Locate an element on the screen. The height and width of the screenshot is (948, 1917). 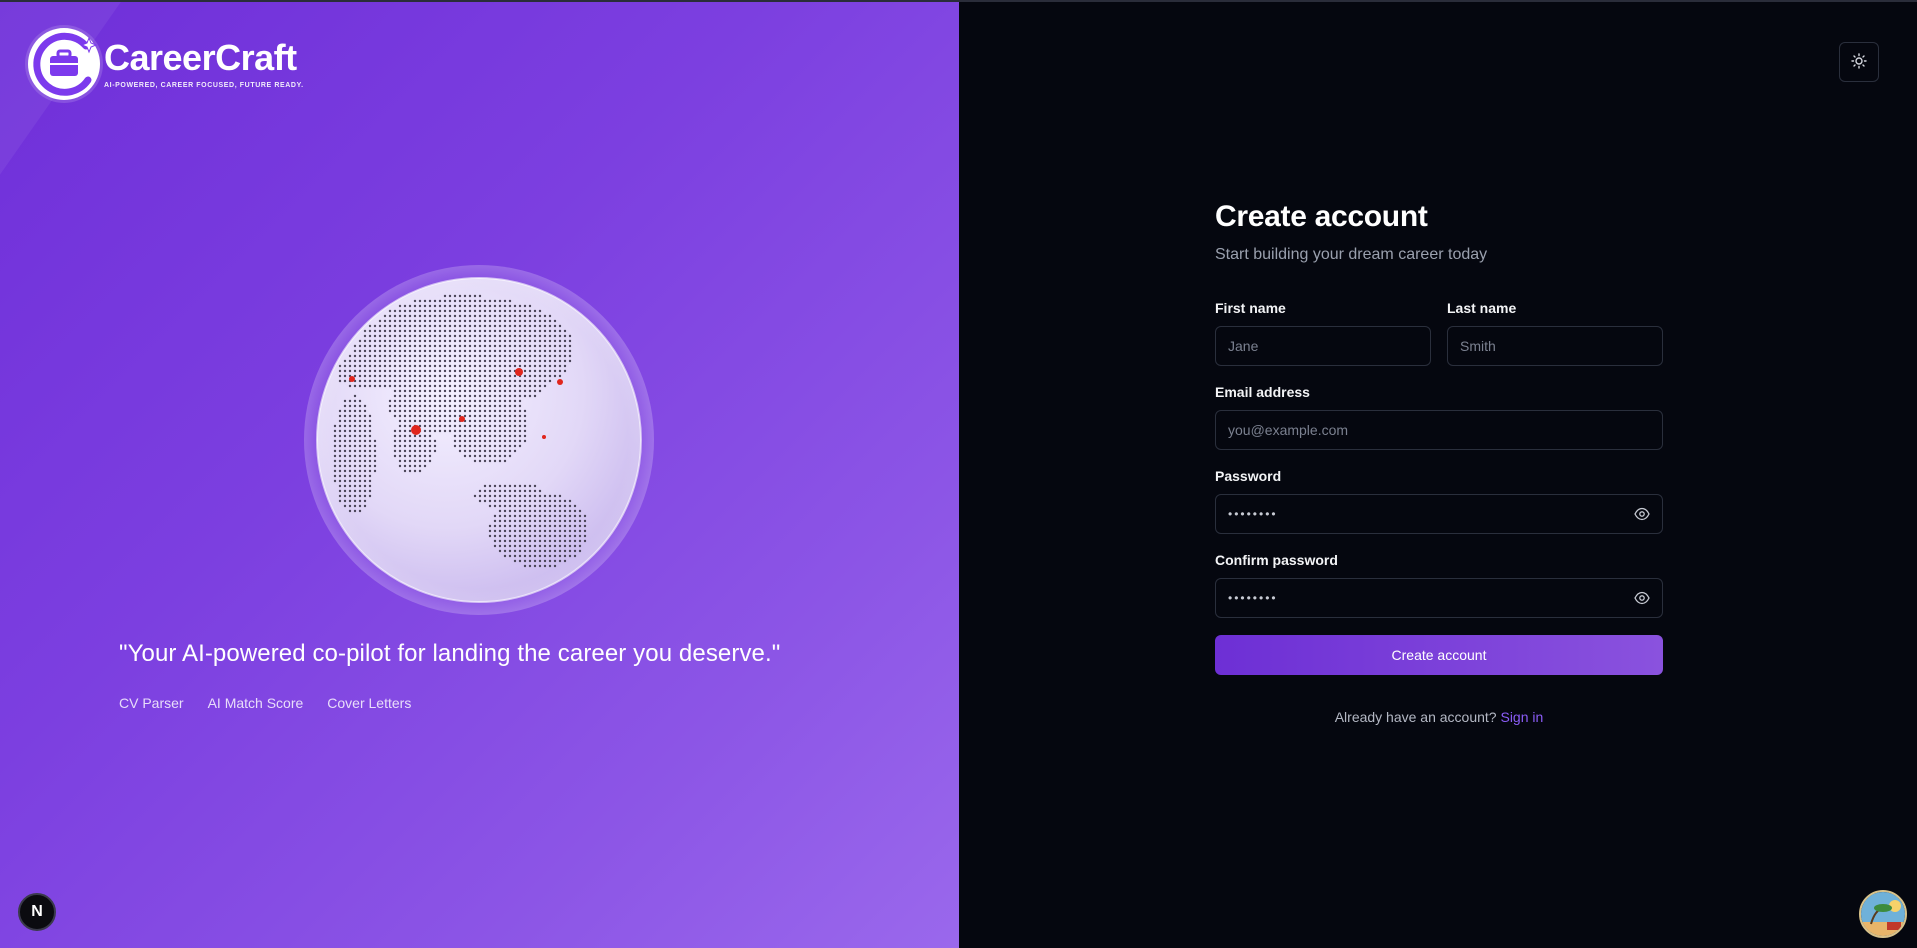
create-account-button: Create account is located at coordinates (1439, 655).